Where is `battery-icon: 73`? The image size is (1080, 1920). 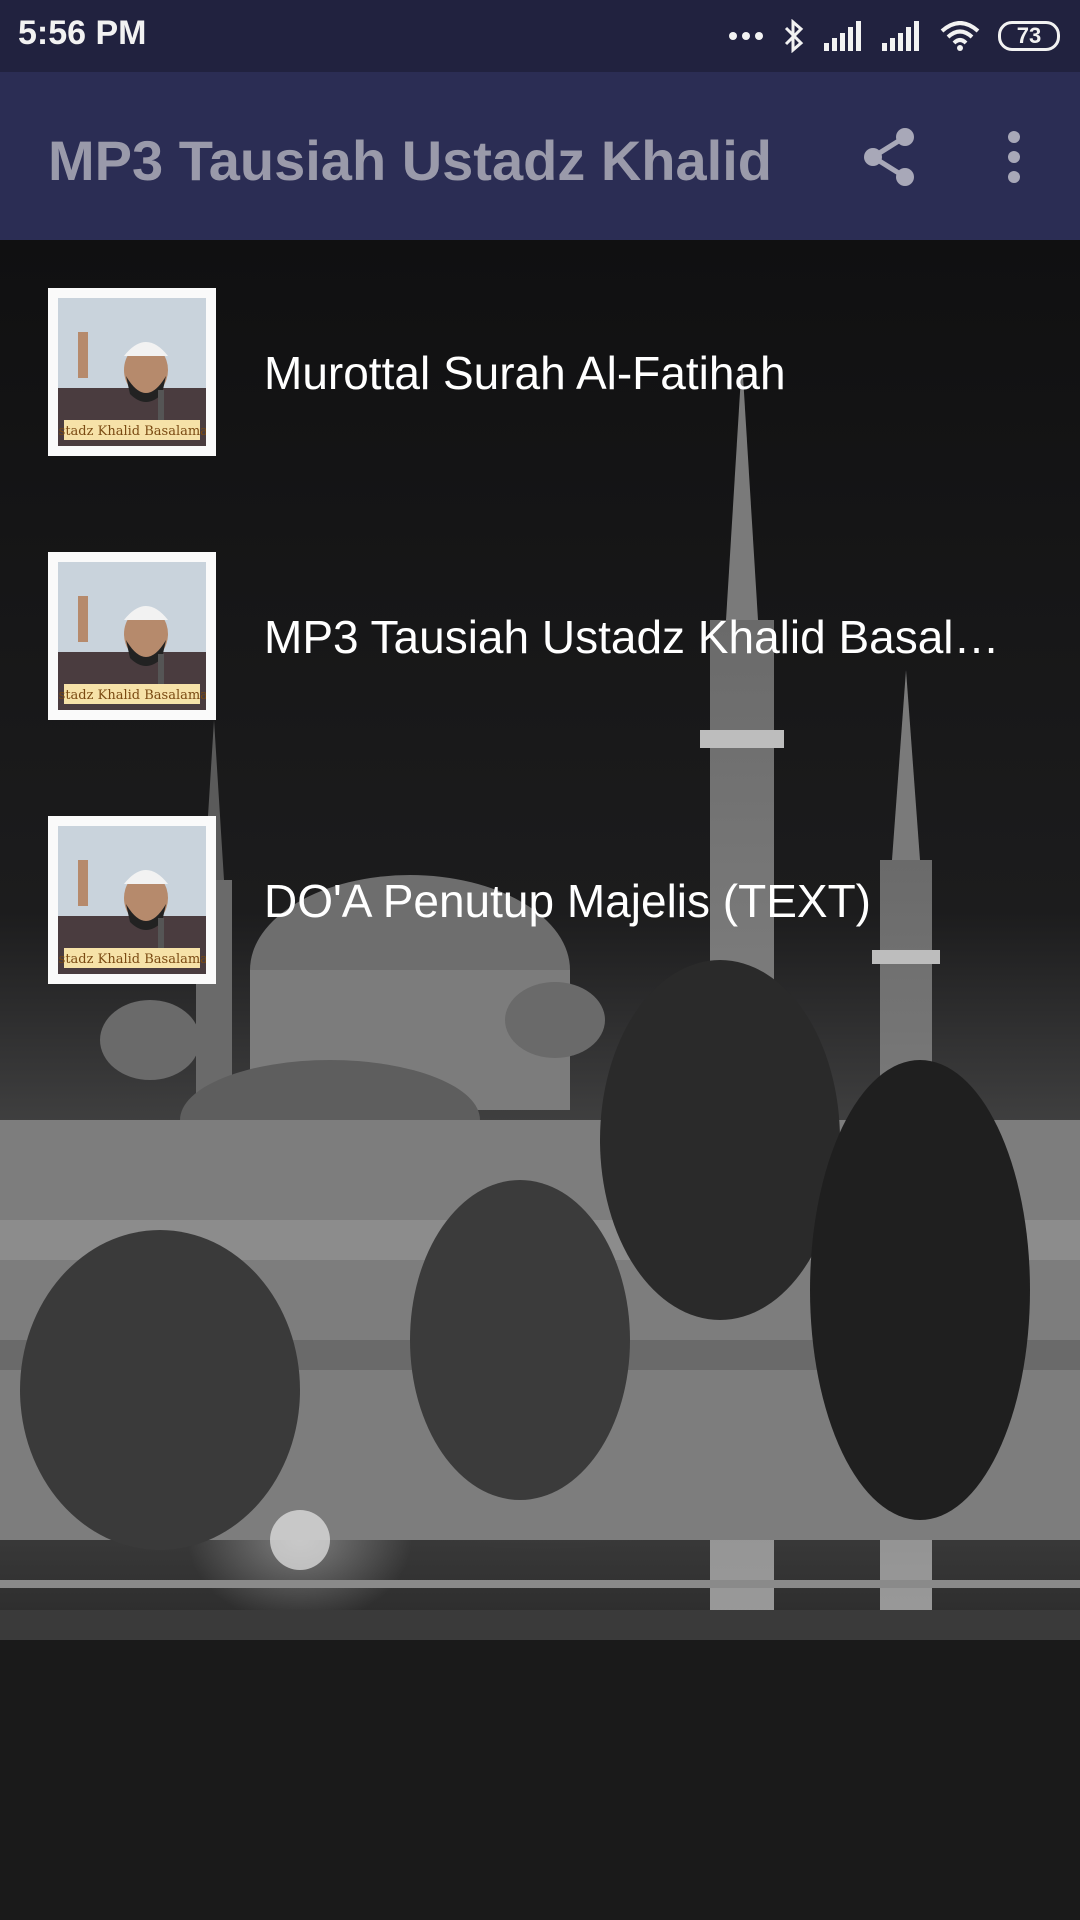 battery-icon: 73 is located at coordinates (1029, 36).